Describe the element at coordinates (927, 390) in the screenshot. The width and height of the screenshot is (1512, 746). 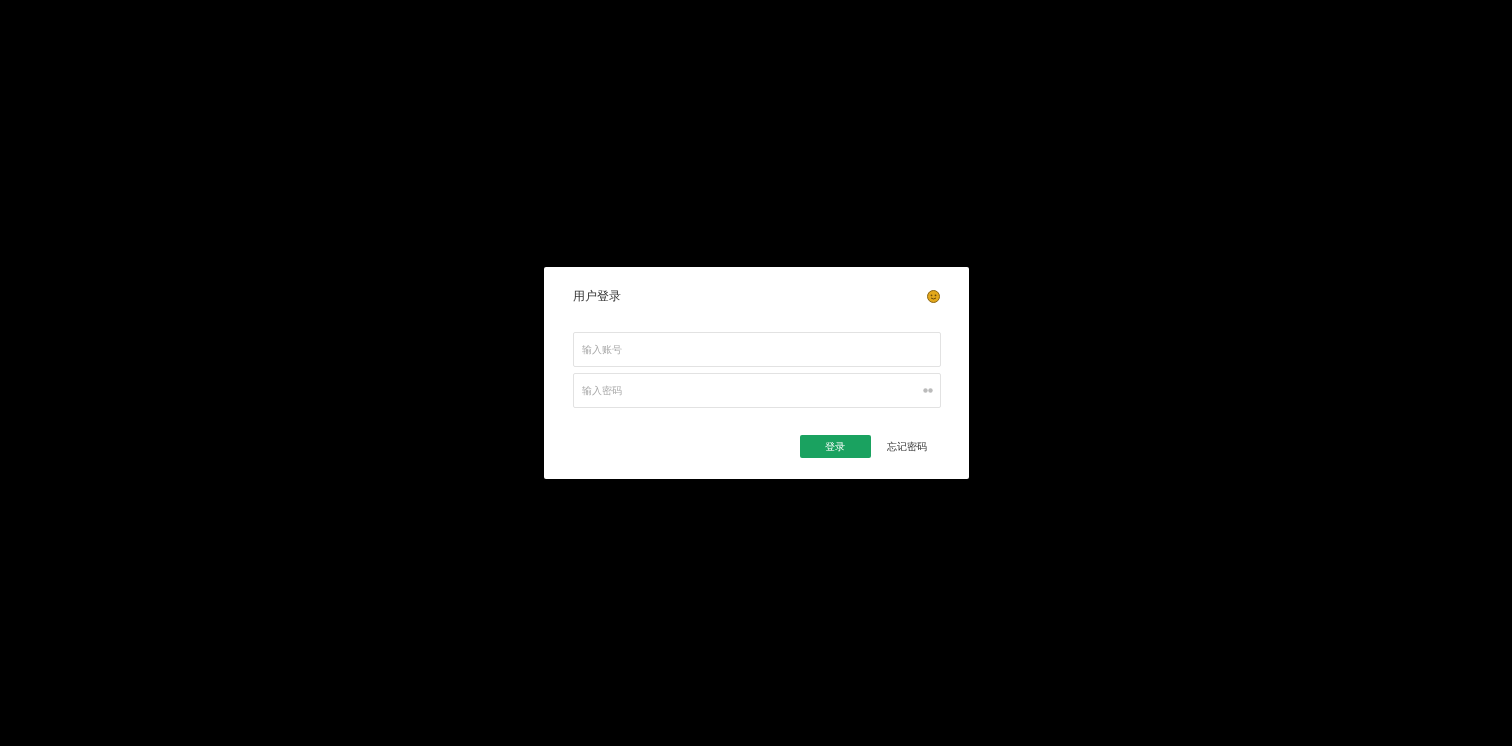
I see `dots-icon` at that location.